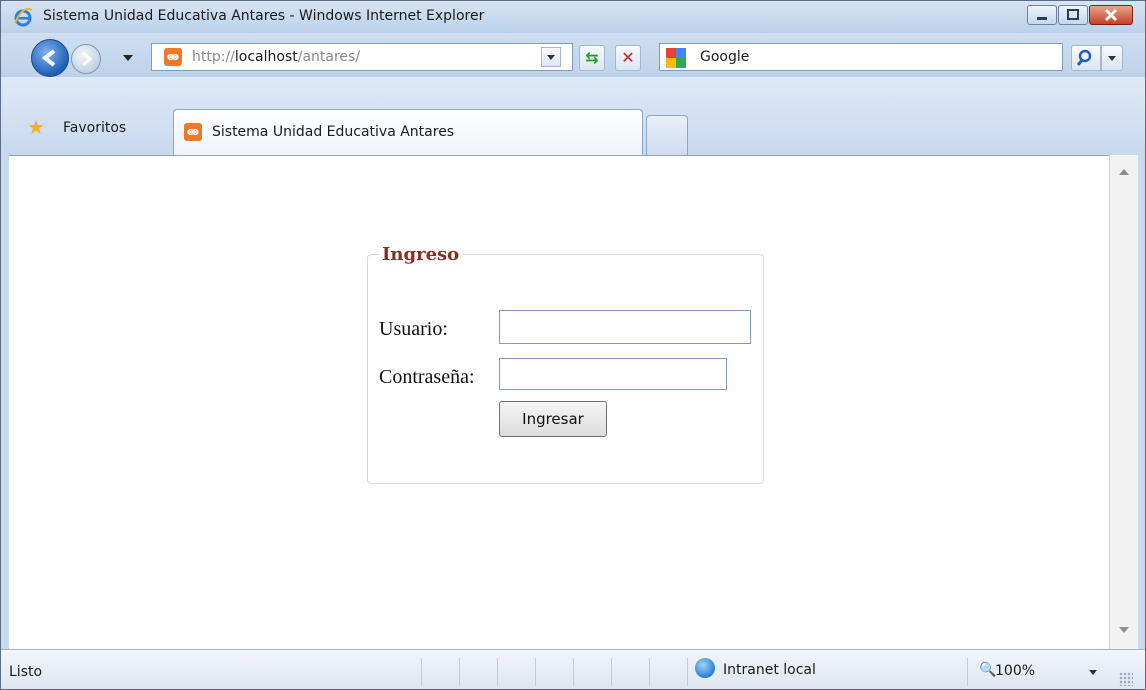  Describe the element at coordinates (1015, 671) in the screenshot. I see `zoom-level: 100%` at that location.